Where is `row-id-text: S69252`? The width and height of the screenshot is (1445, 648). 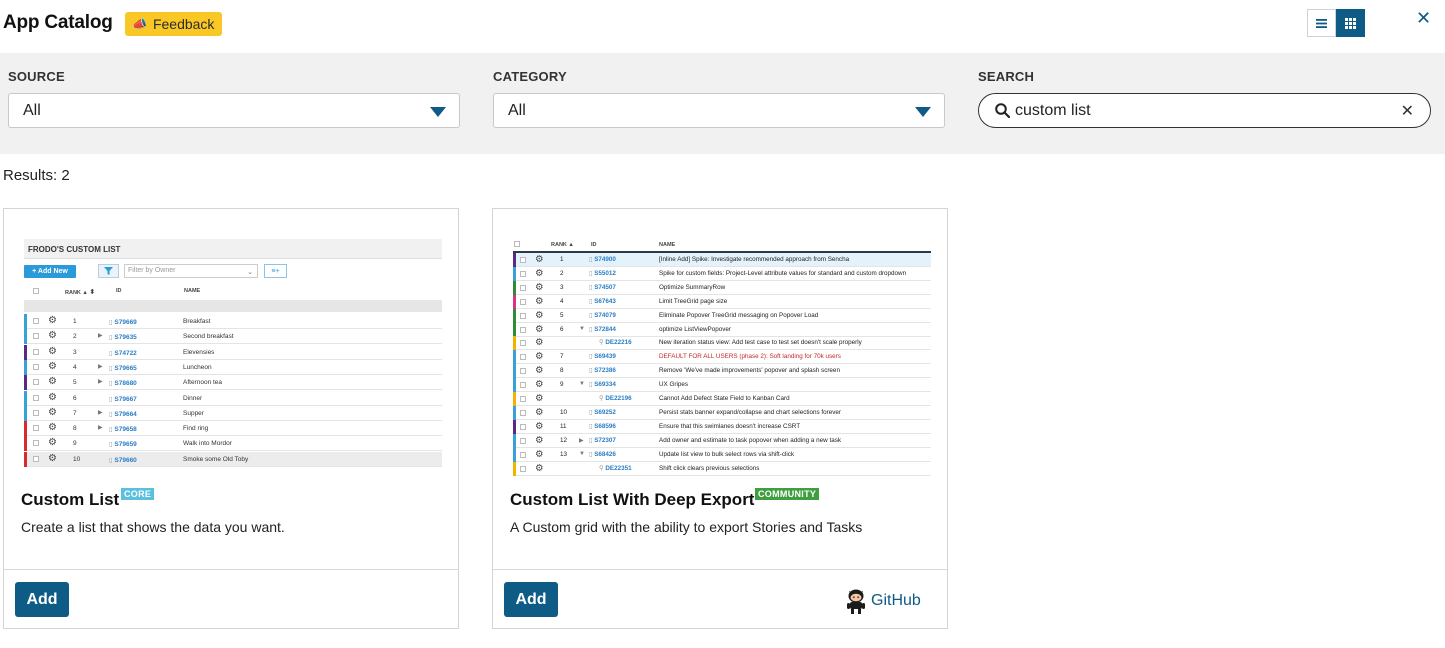
row-id-text: S69252 is located at coordinates (605, 412).